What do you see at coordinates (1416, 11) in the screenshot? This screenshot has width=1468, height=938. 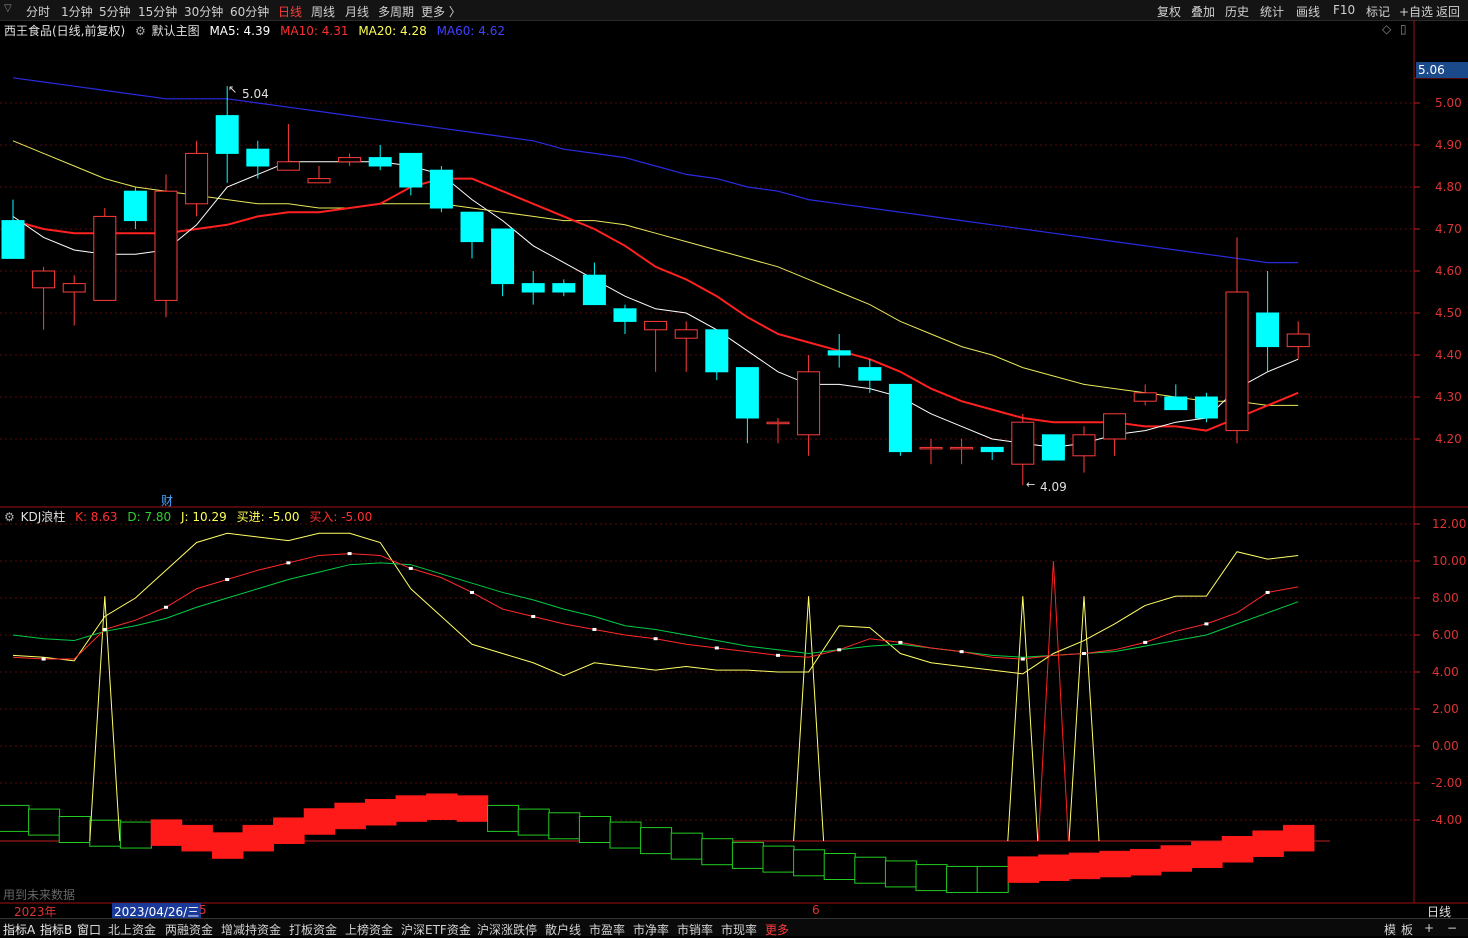 I see `tool-tab-7: +自选` at bounding box center [1416, 11].